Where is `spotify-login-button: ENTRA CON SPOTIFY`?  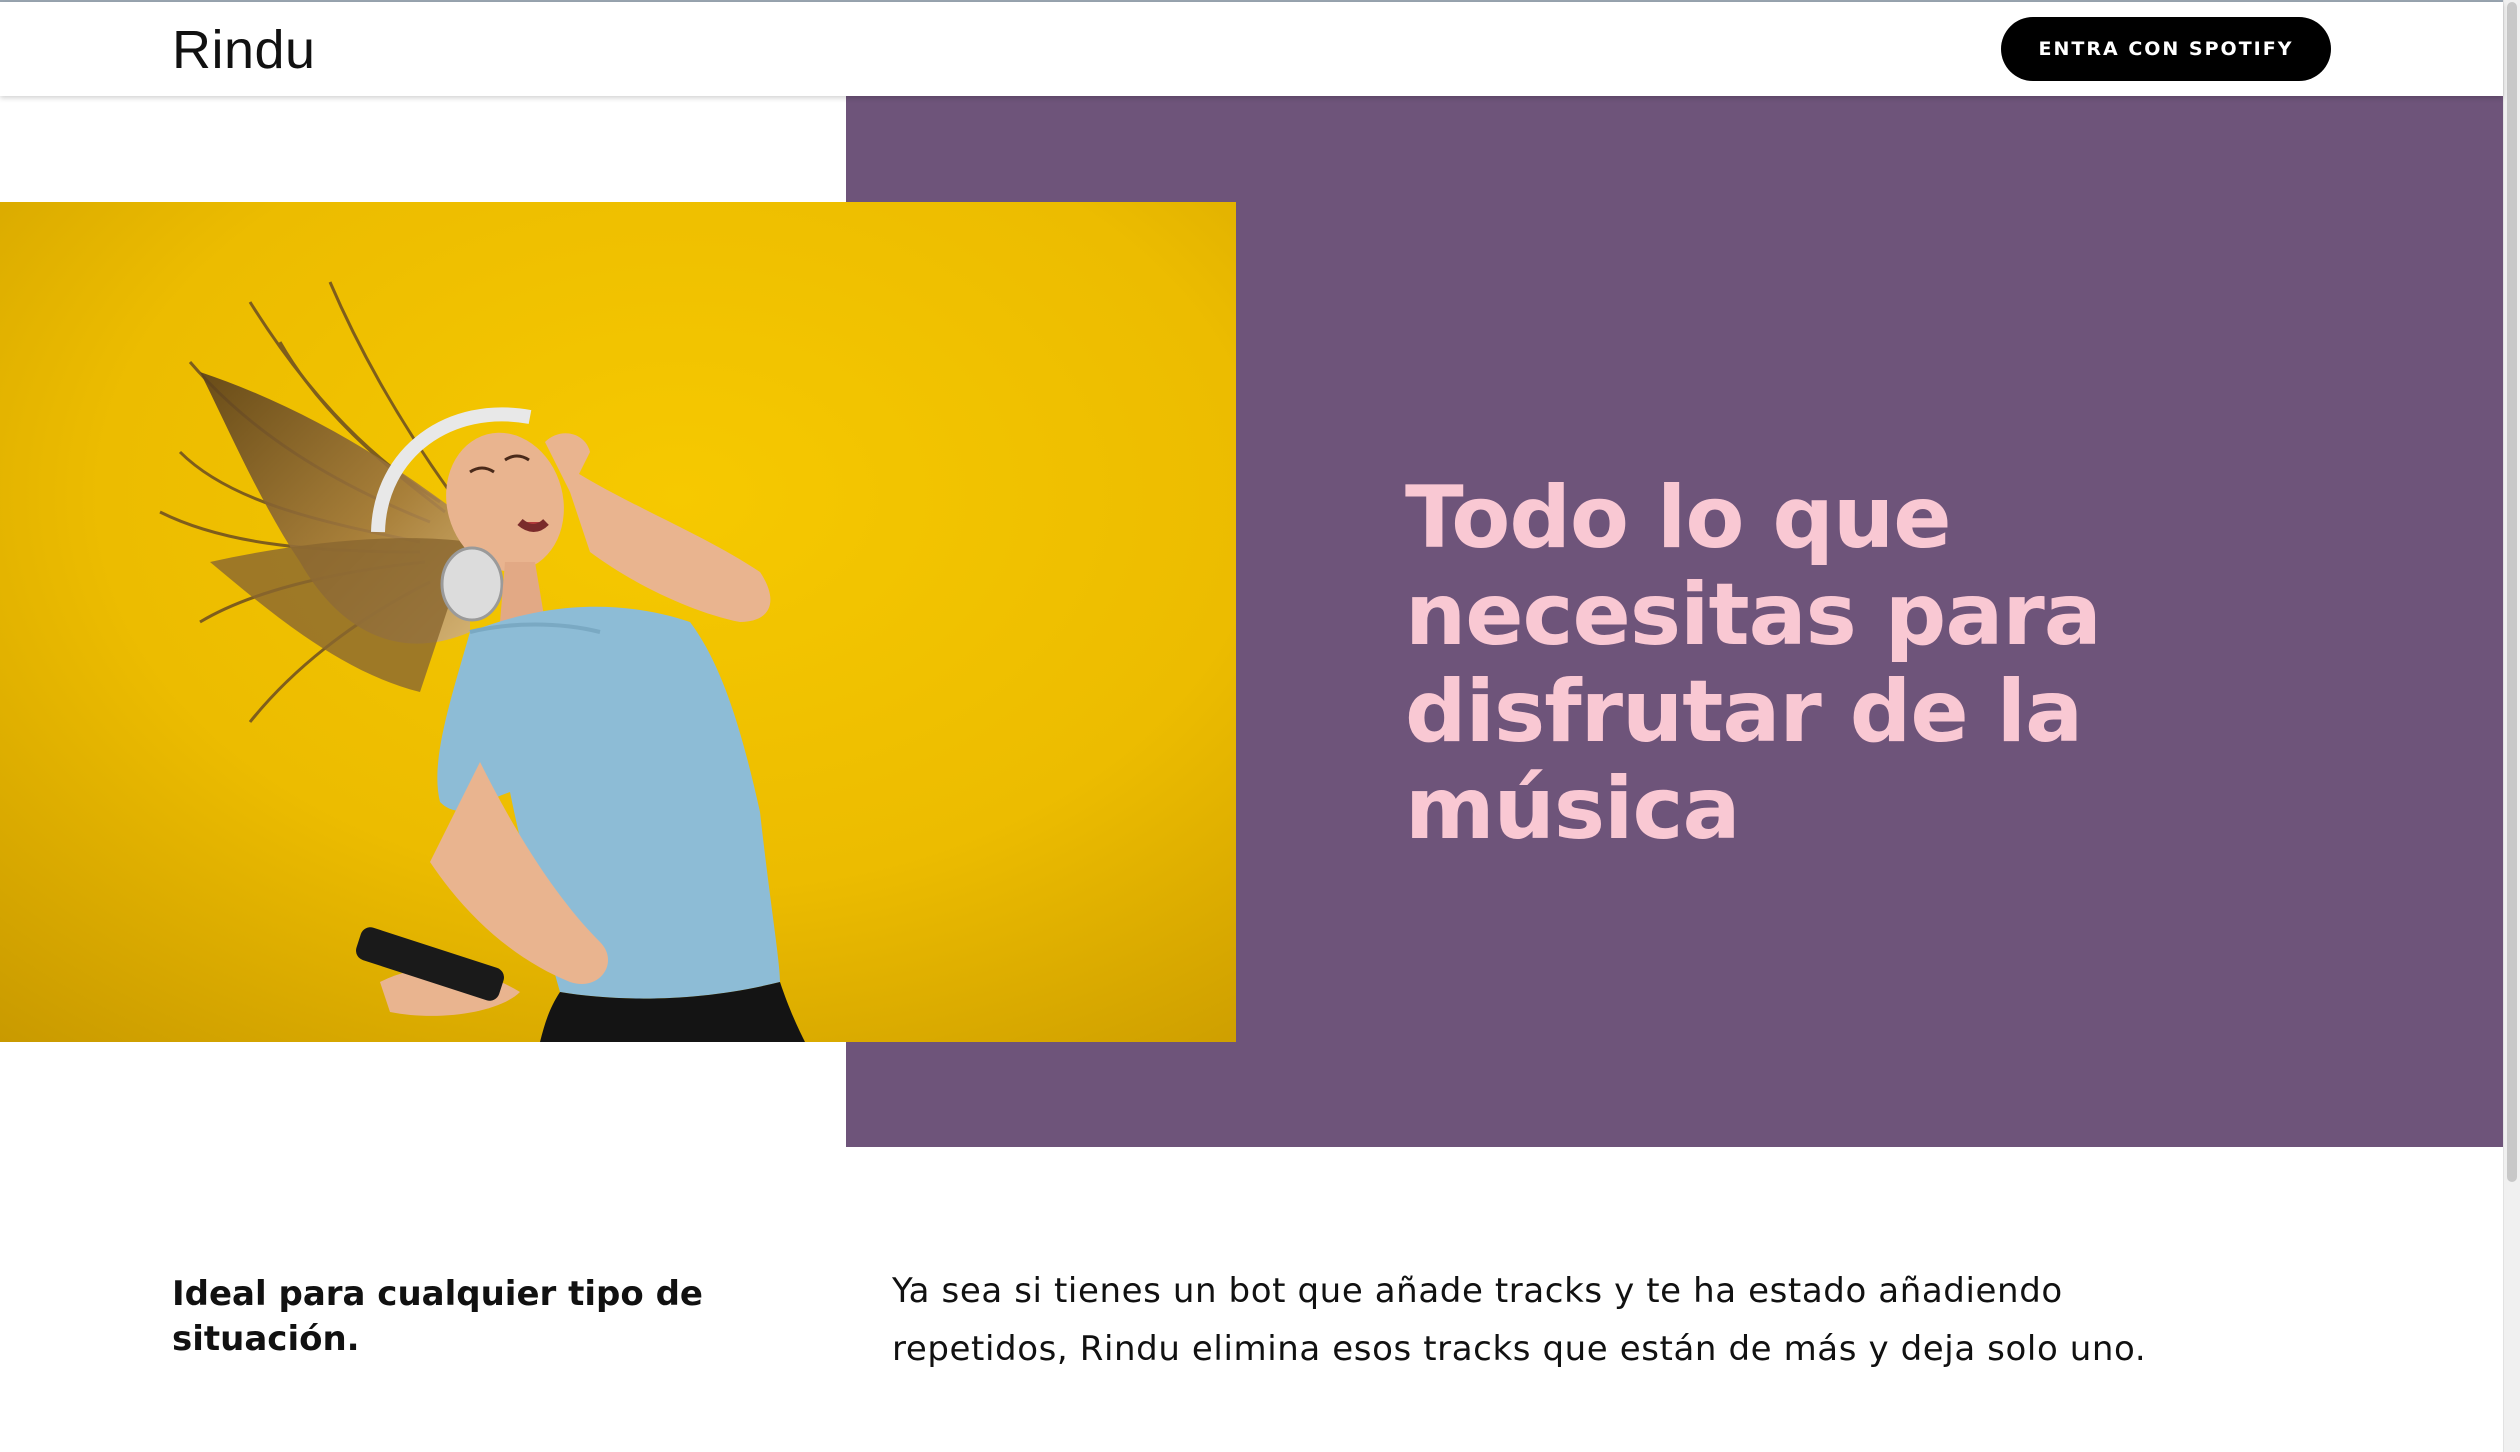 spotify-login-button: ENTRA CON SPOTIFY is located at coordinates (2166, 49).